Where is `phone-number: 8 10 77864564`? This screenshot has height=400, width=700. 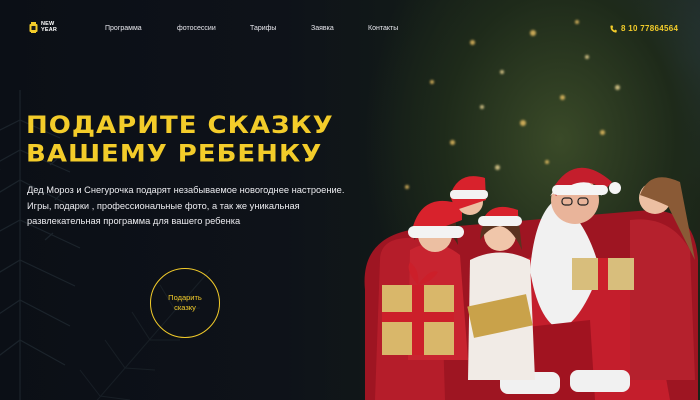
phone-number: 8 10 77864564 is located at coordinates (650, 28).